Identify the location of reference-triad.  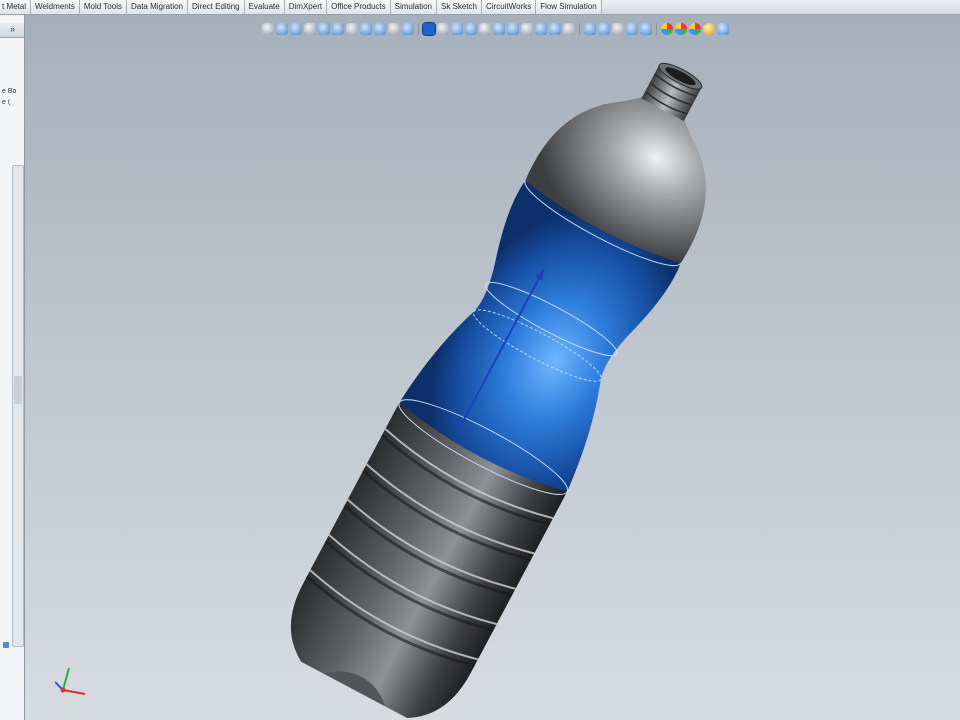
(70, 681).